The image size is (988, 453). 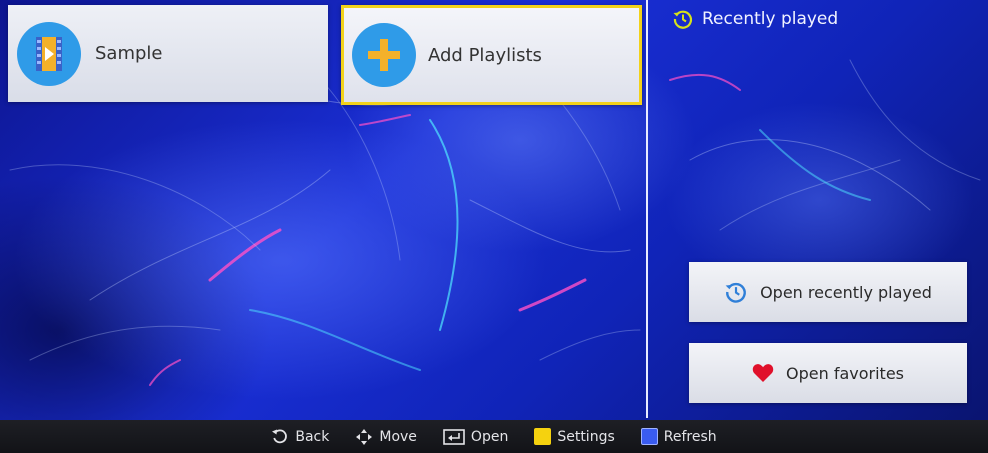 What do you see at coordinates (845, 373) in the screenshot?
I see `open-favorites-label: Open favorites` at bounding box center [845, 373].